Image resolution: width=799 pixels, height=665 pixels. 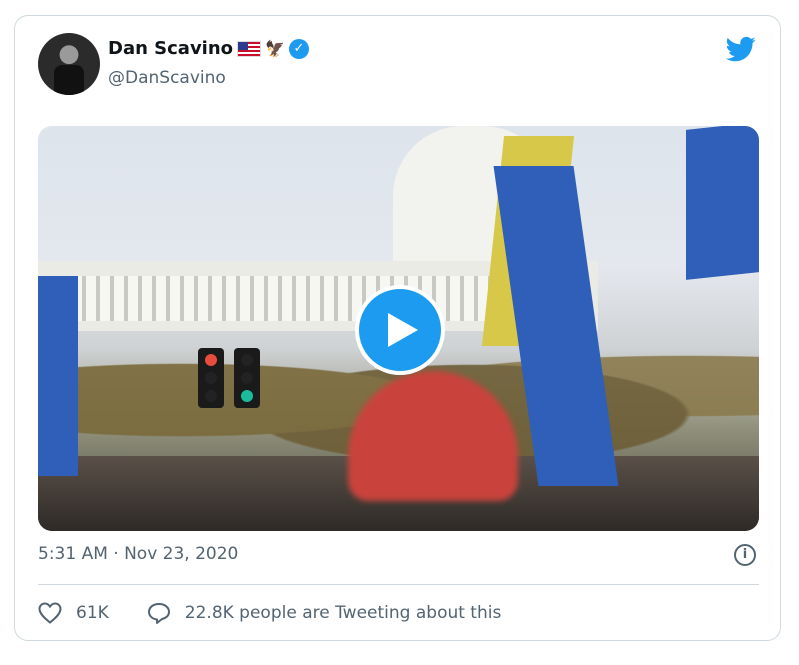 What do you see at coordinates (73, 613) in the screenshot?
I see `like-button: 61K` at bounding box center [73, 613].